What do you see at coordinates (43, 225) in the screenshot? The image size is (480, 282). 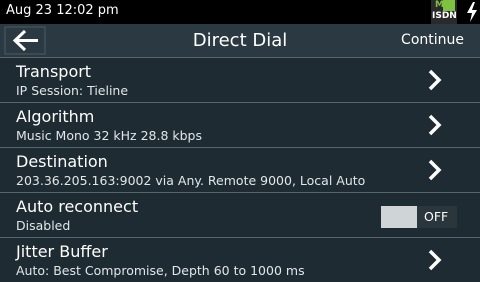 I see `row-subtitle: Disabled` at bounding box center [43, 225].